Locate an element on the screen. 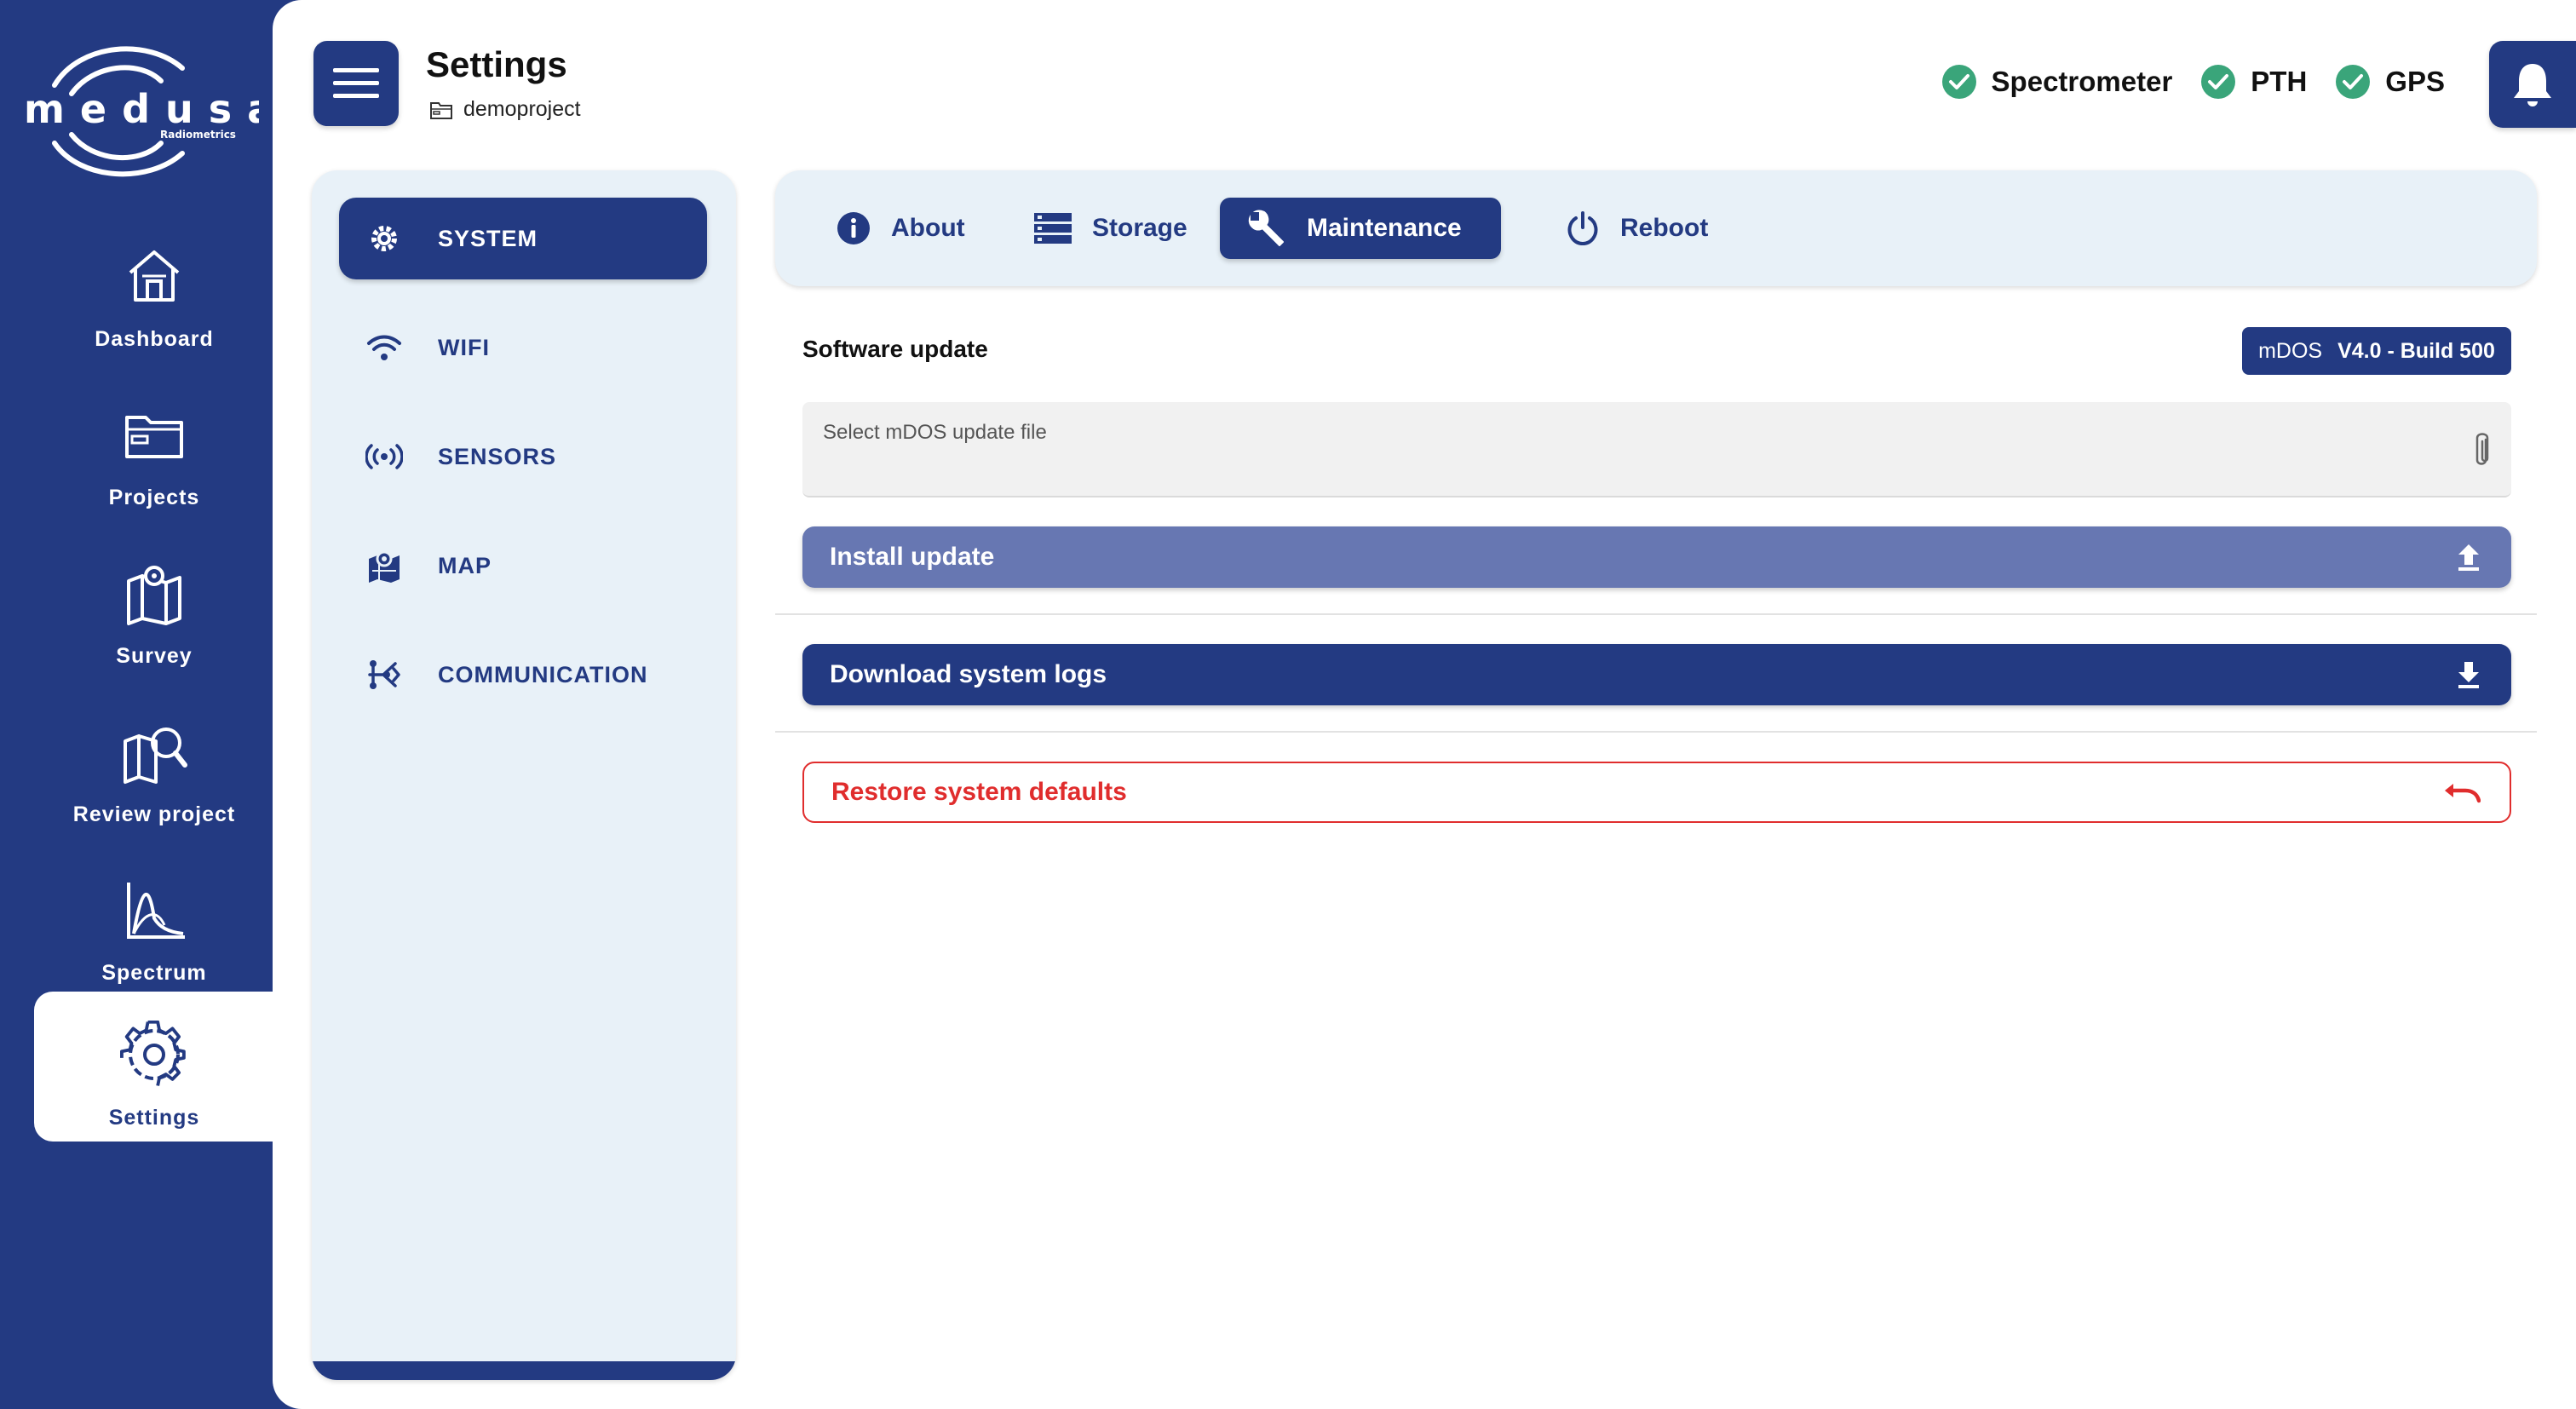 The image size is (2576, 1409). tab-label: Reboot is located at coordinates (1665, 228).